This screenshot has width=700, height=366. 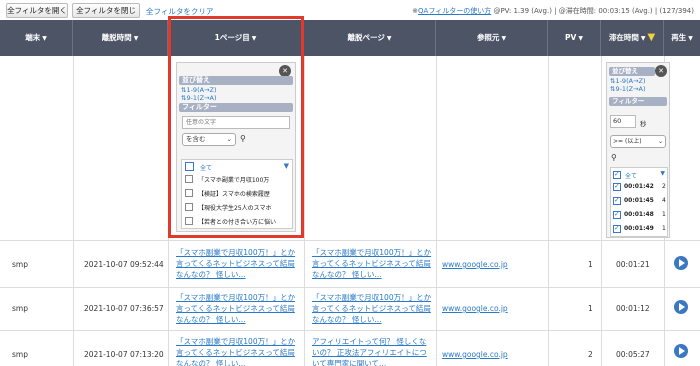 What do you see at coordinates (633, 264) in the screenshot?
I see `stay-time-cell: 00:01:21` at bounding box center [633, 264].